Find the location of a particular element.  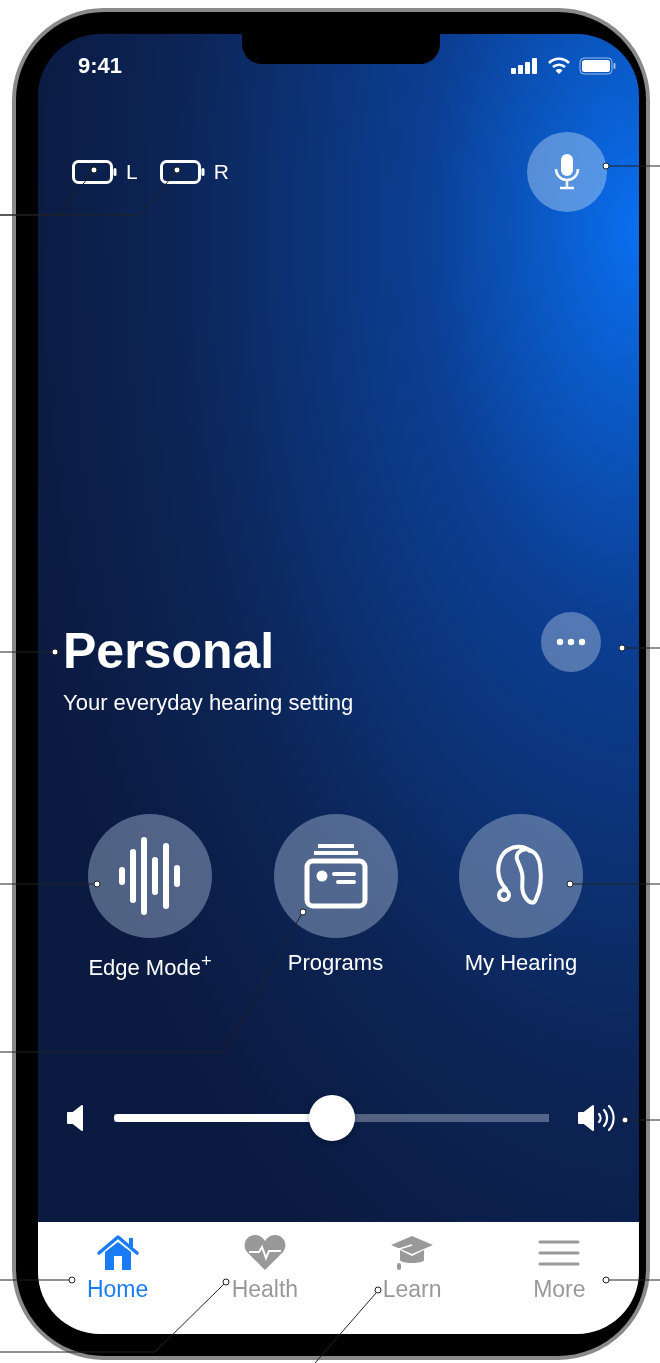

graduation-cap-icon is located at coordinates (412, 1253).